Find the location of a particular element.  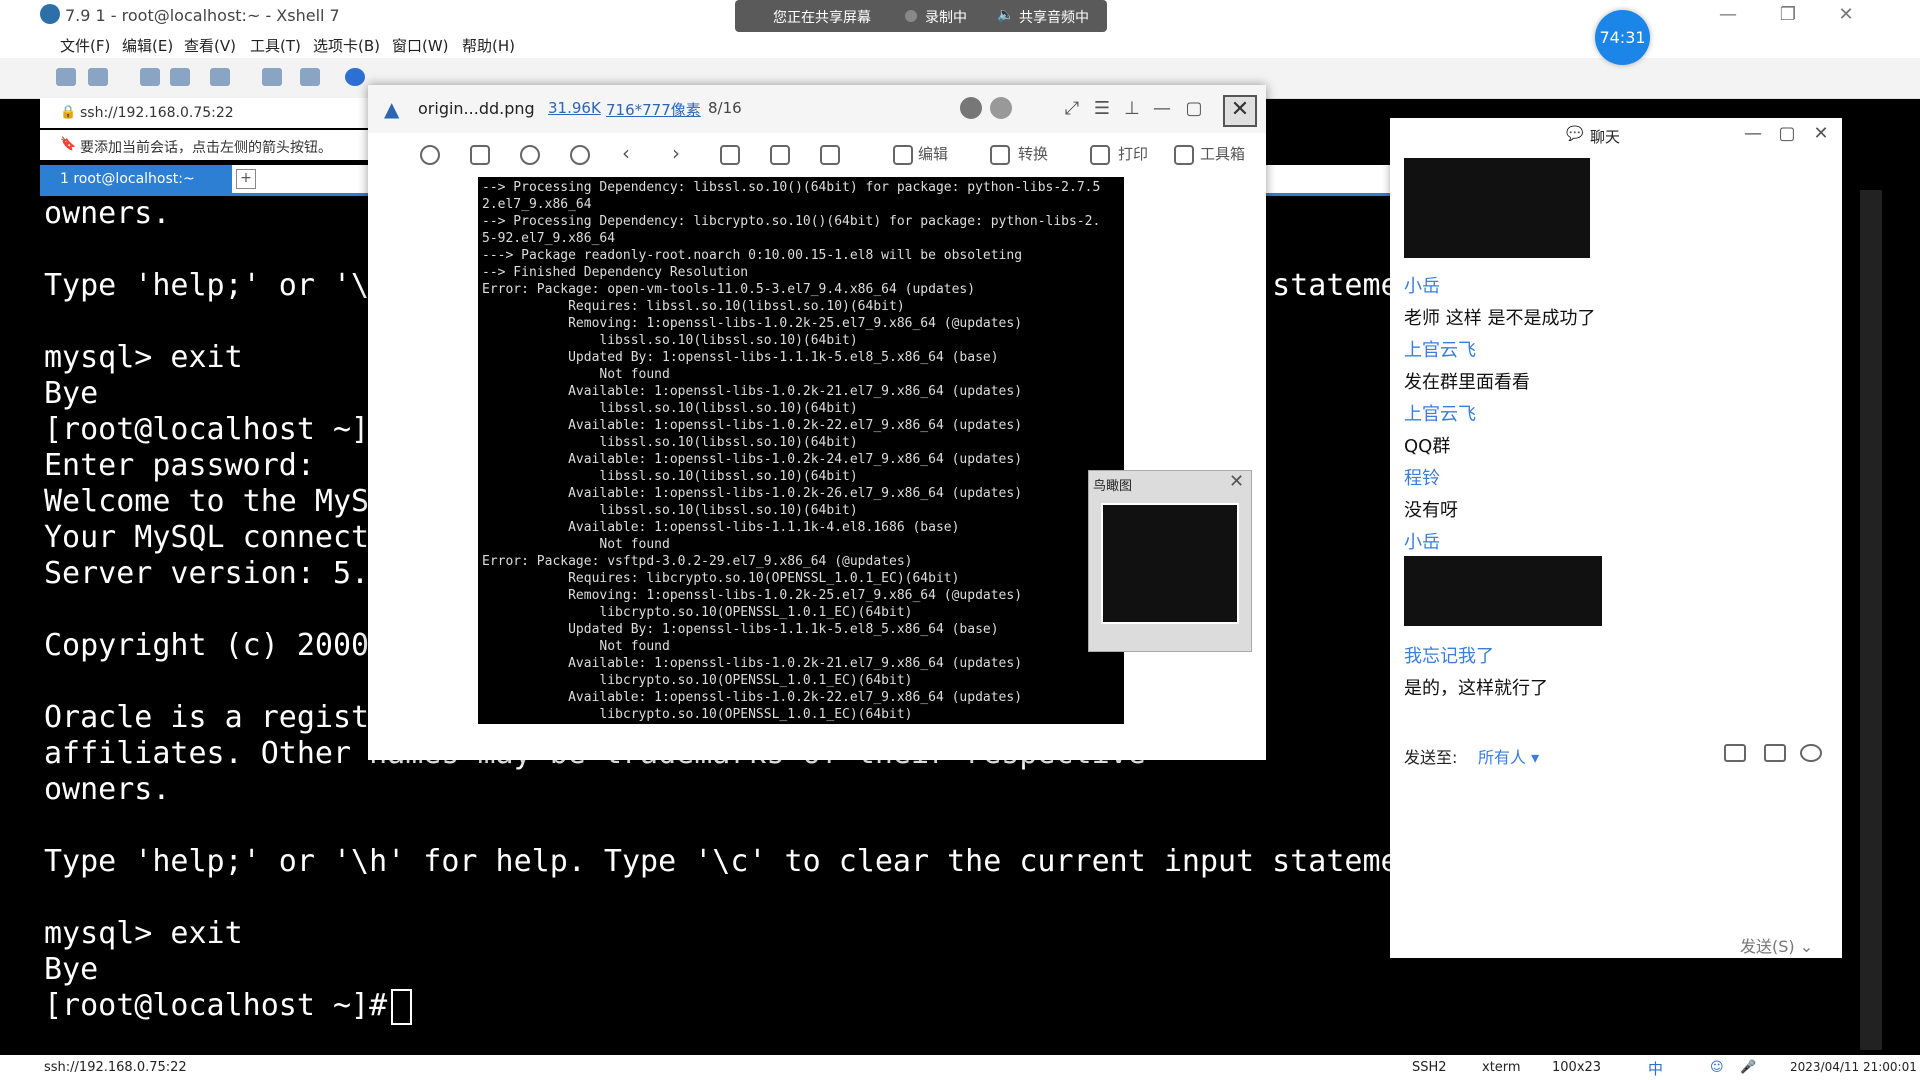

terminal-line: owners. is located at coordinates (107, 789).